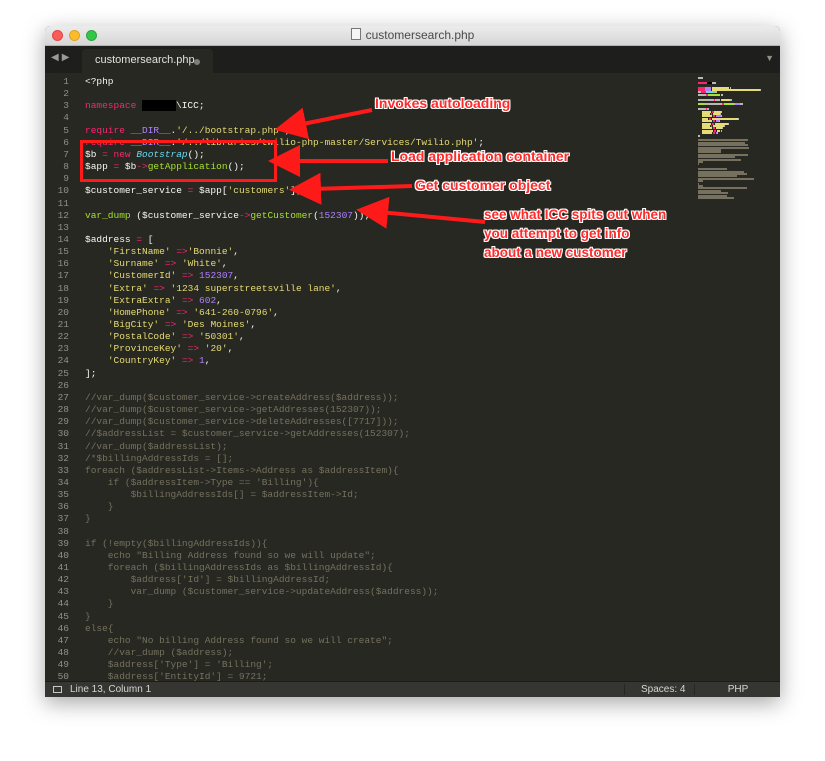 This screenshot has width=825, height=761. I want to click on line-number: 44, so click(63, 604).